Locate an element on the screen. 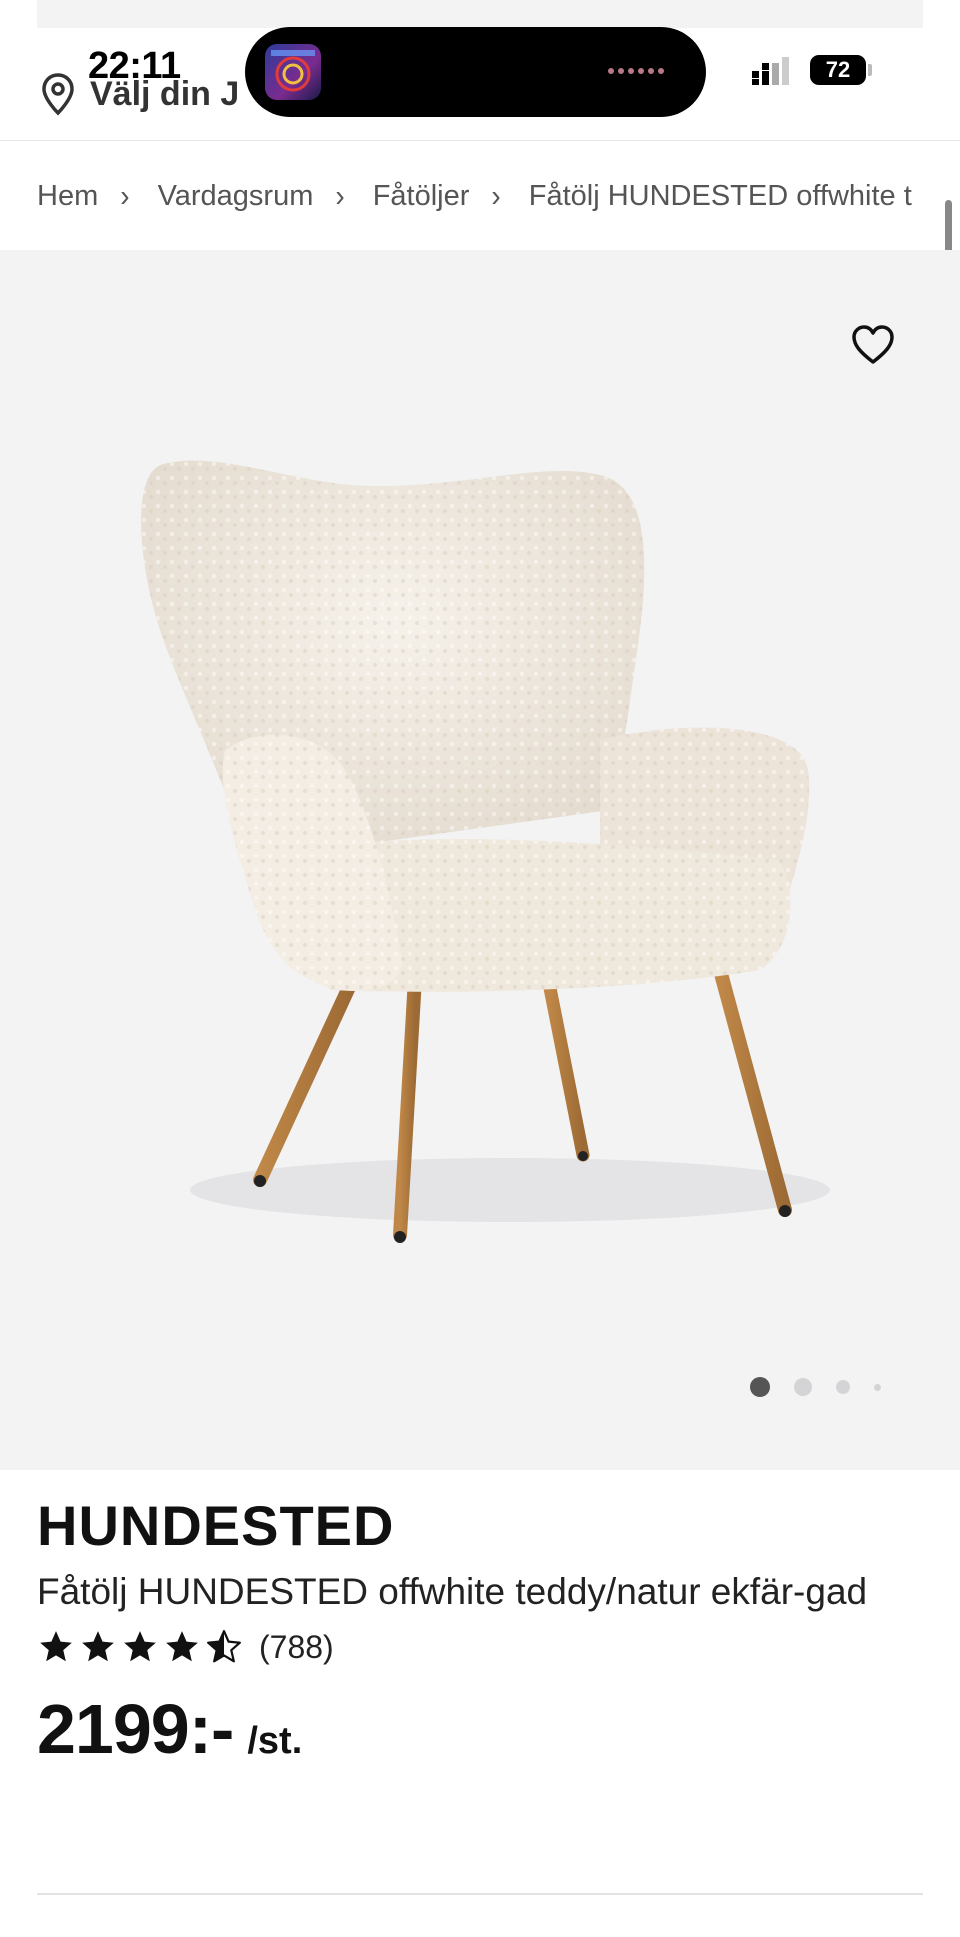 This screenshot has width=960, height=1937. price-unit: /st. is located at coordinates (275, 1741).